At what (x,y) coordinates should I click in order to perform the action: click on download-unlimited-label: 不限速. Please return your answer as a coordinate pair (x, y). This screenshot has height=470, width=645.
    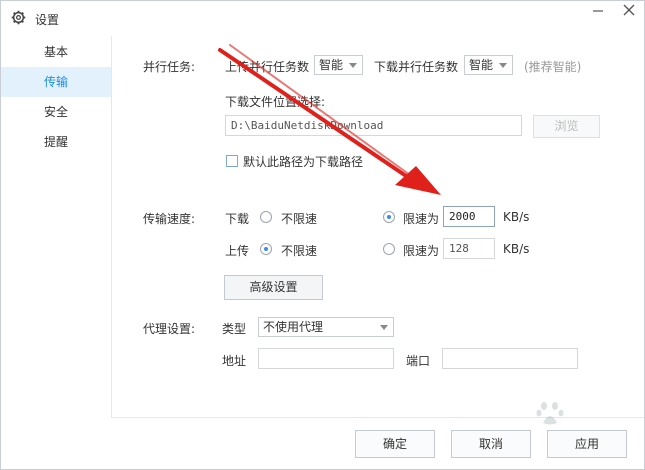
    Looking at the image, I should click on (299, 219).